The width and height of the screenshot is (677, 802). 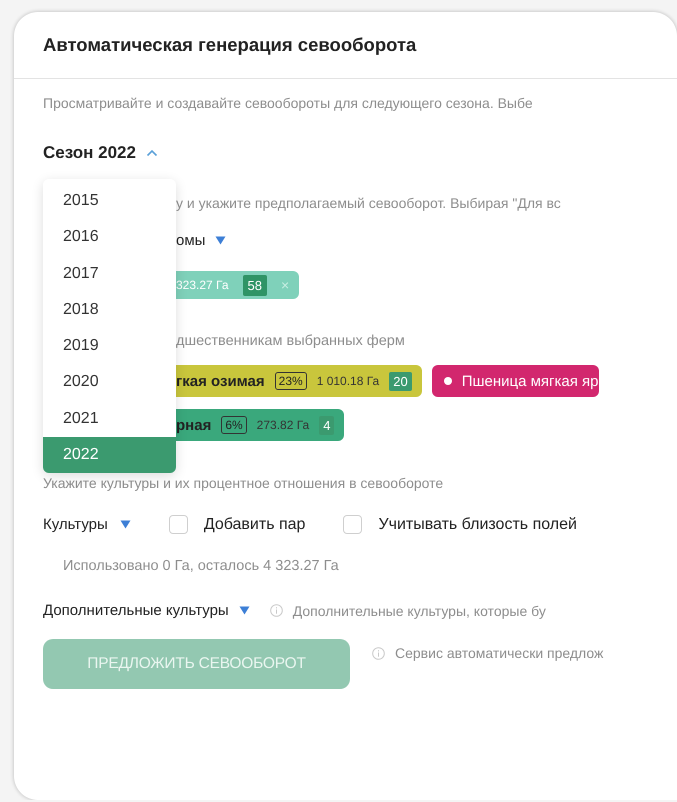 I want to click on share-badge: 6%, so click(x=234, y=425).